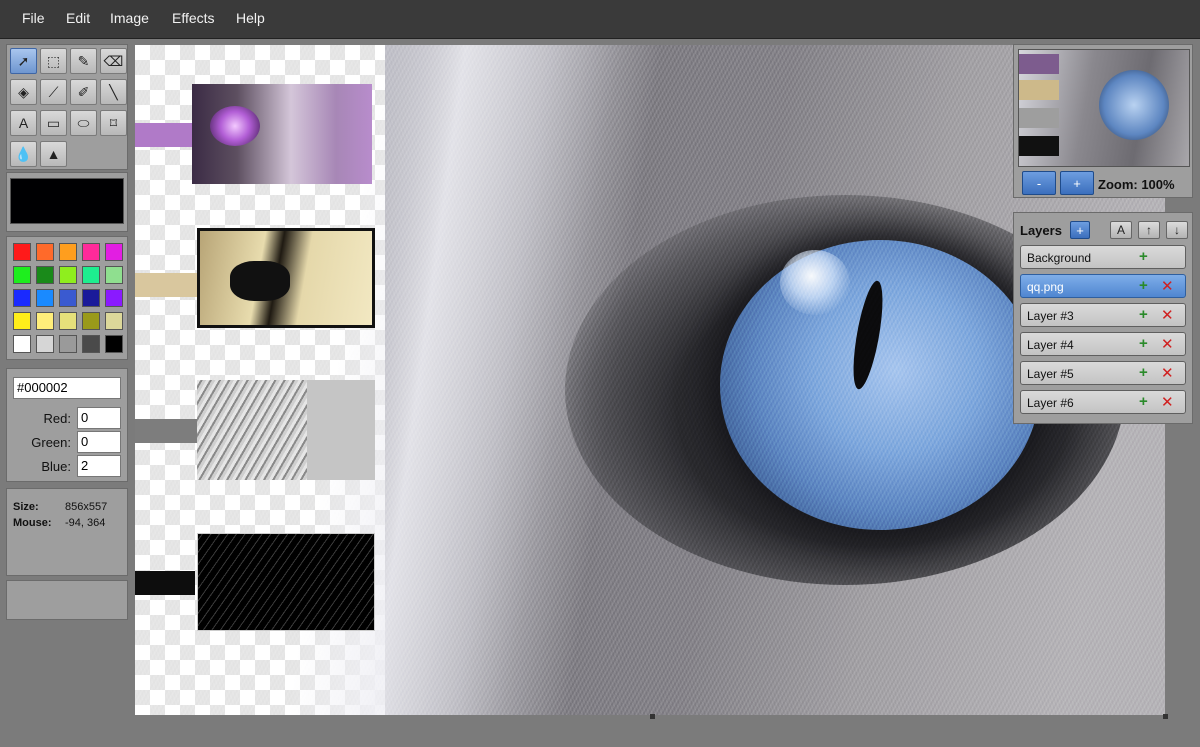  I want to click on mouse-value: -94, 364, so click(85, 523).